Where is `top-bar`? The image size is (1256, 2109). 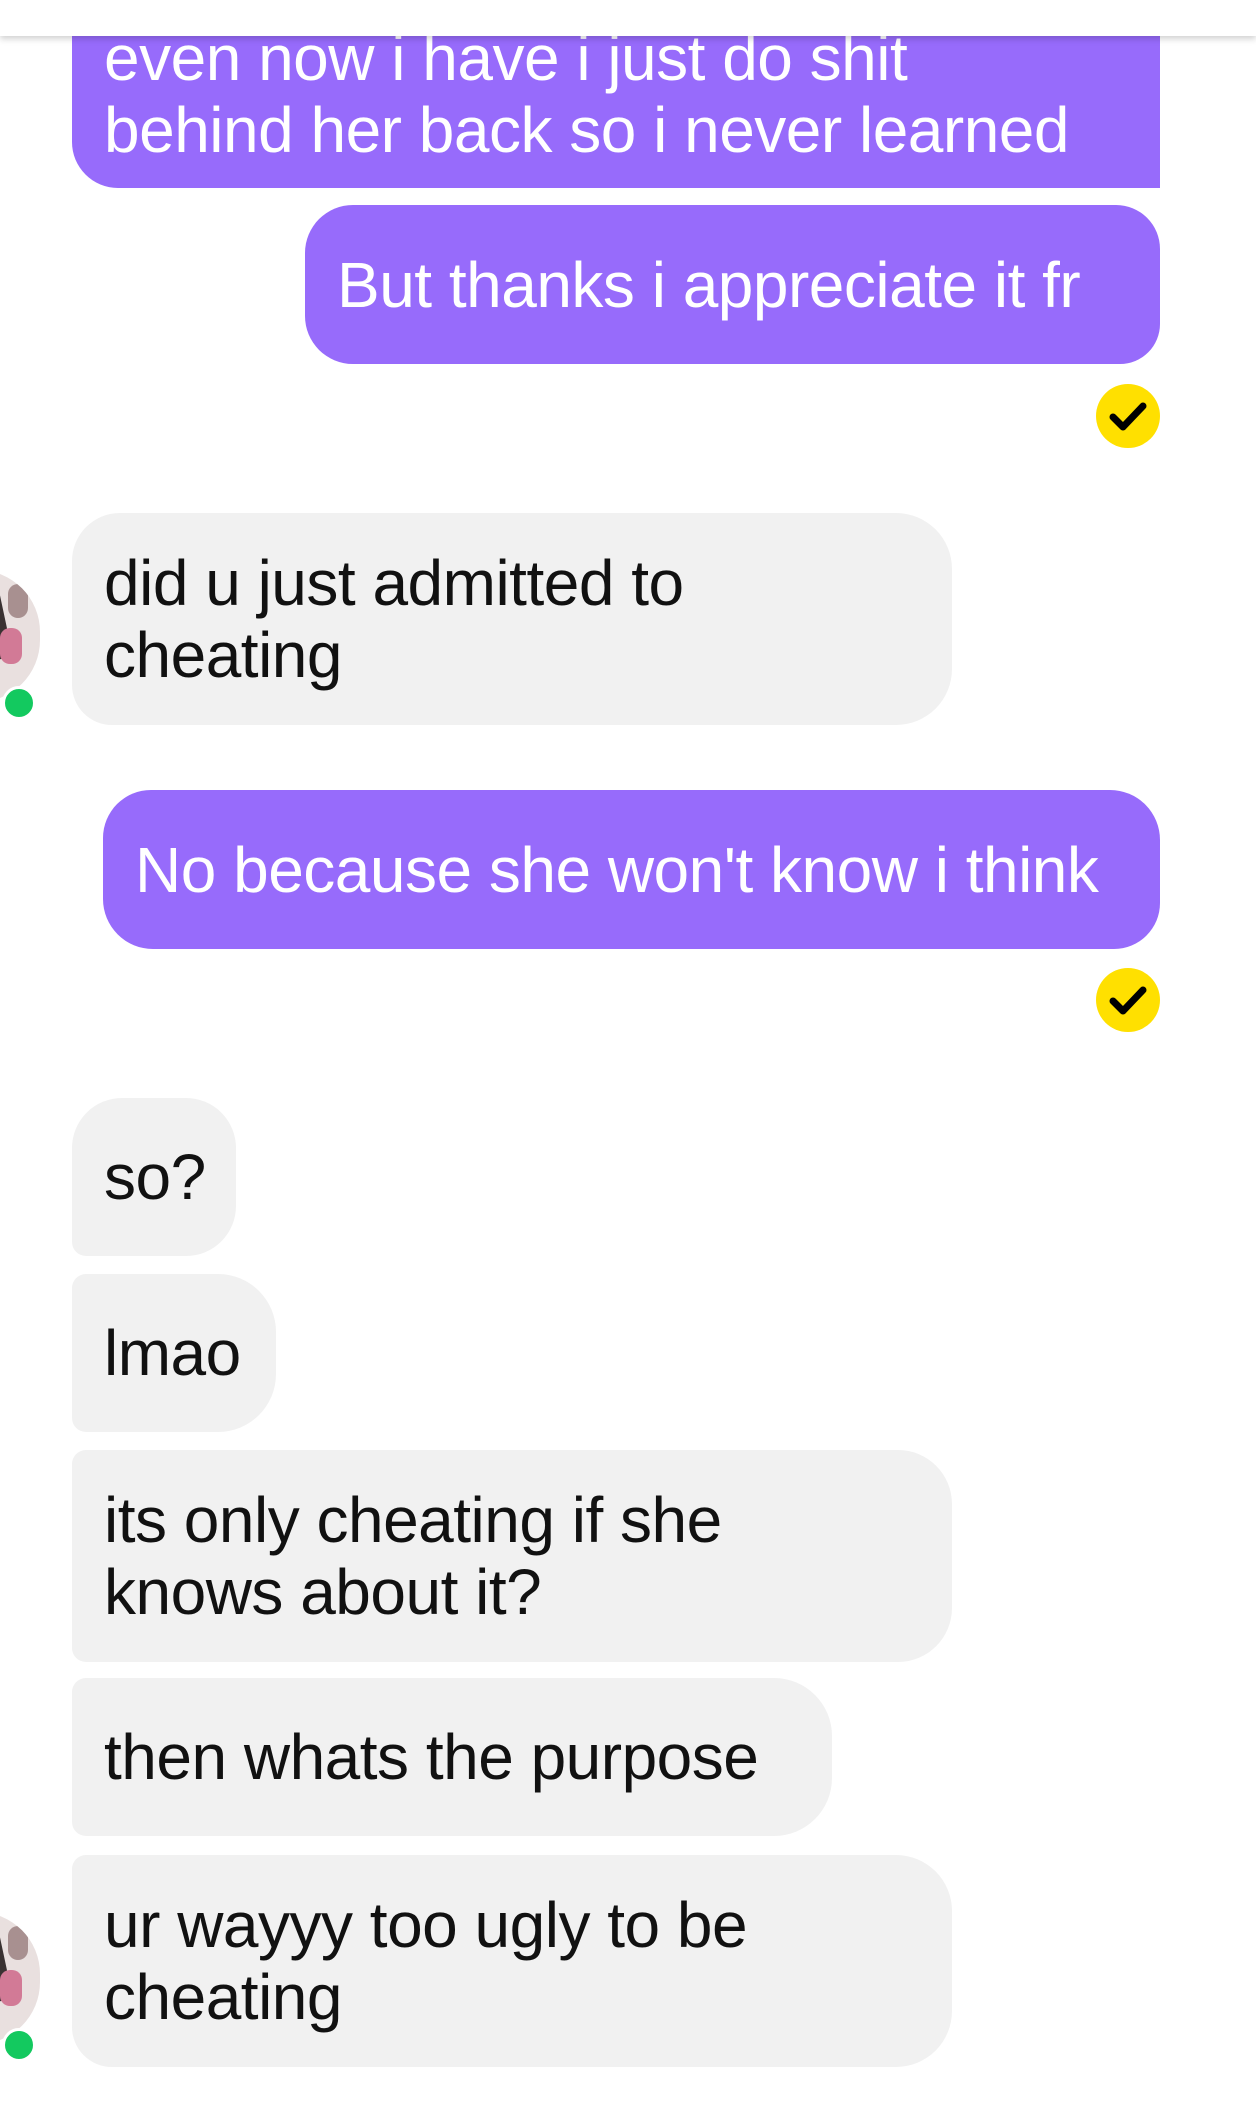 top-bar is located at coordinates (628, 18).